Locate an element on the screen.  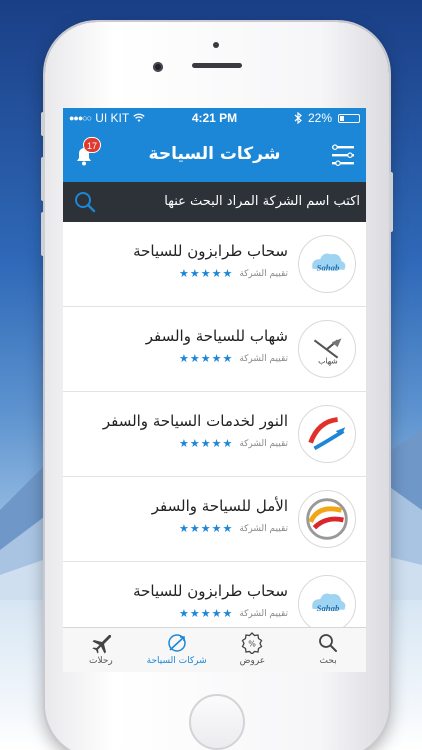
search-bar: اكتب اسم الشركة المراد البحث عنها is located at coordinates (214, 202).